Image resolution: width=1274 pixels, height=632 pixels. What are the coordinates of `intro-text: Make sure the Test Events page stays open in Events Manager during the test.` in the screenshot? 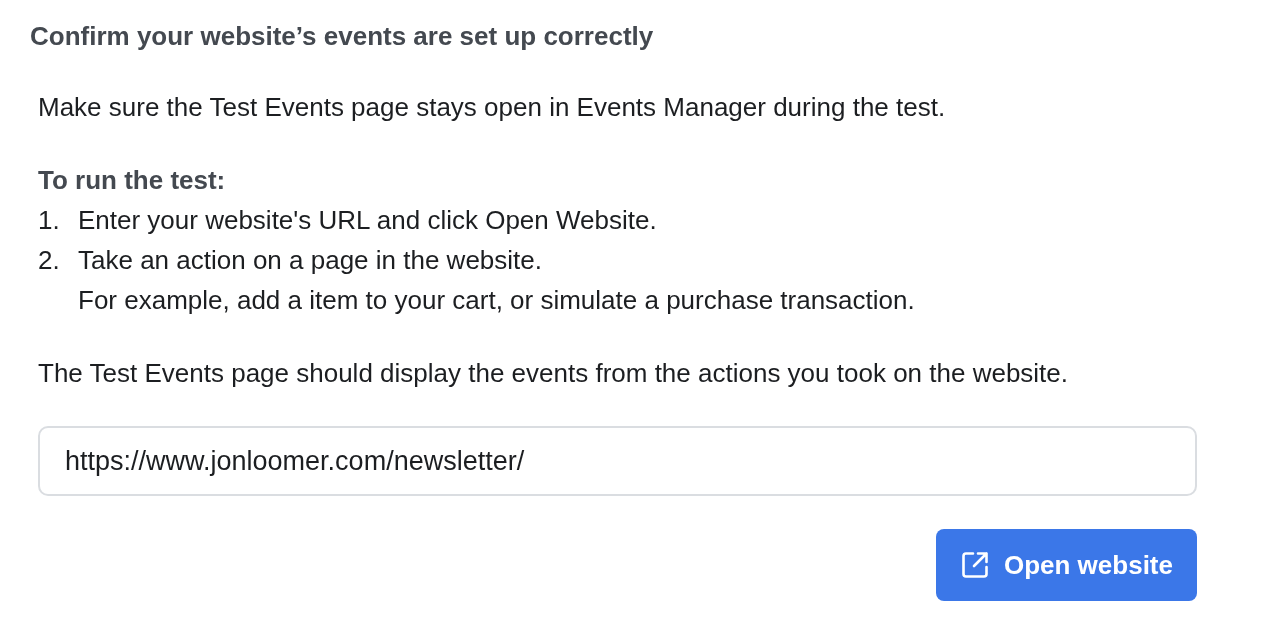 It's located at (492, 107).